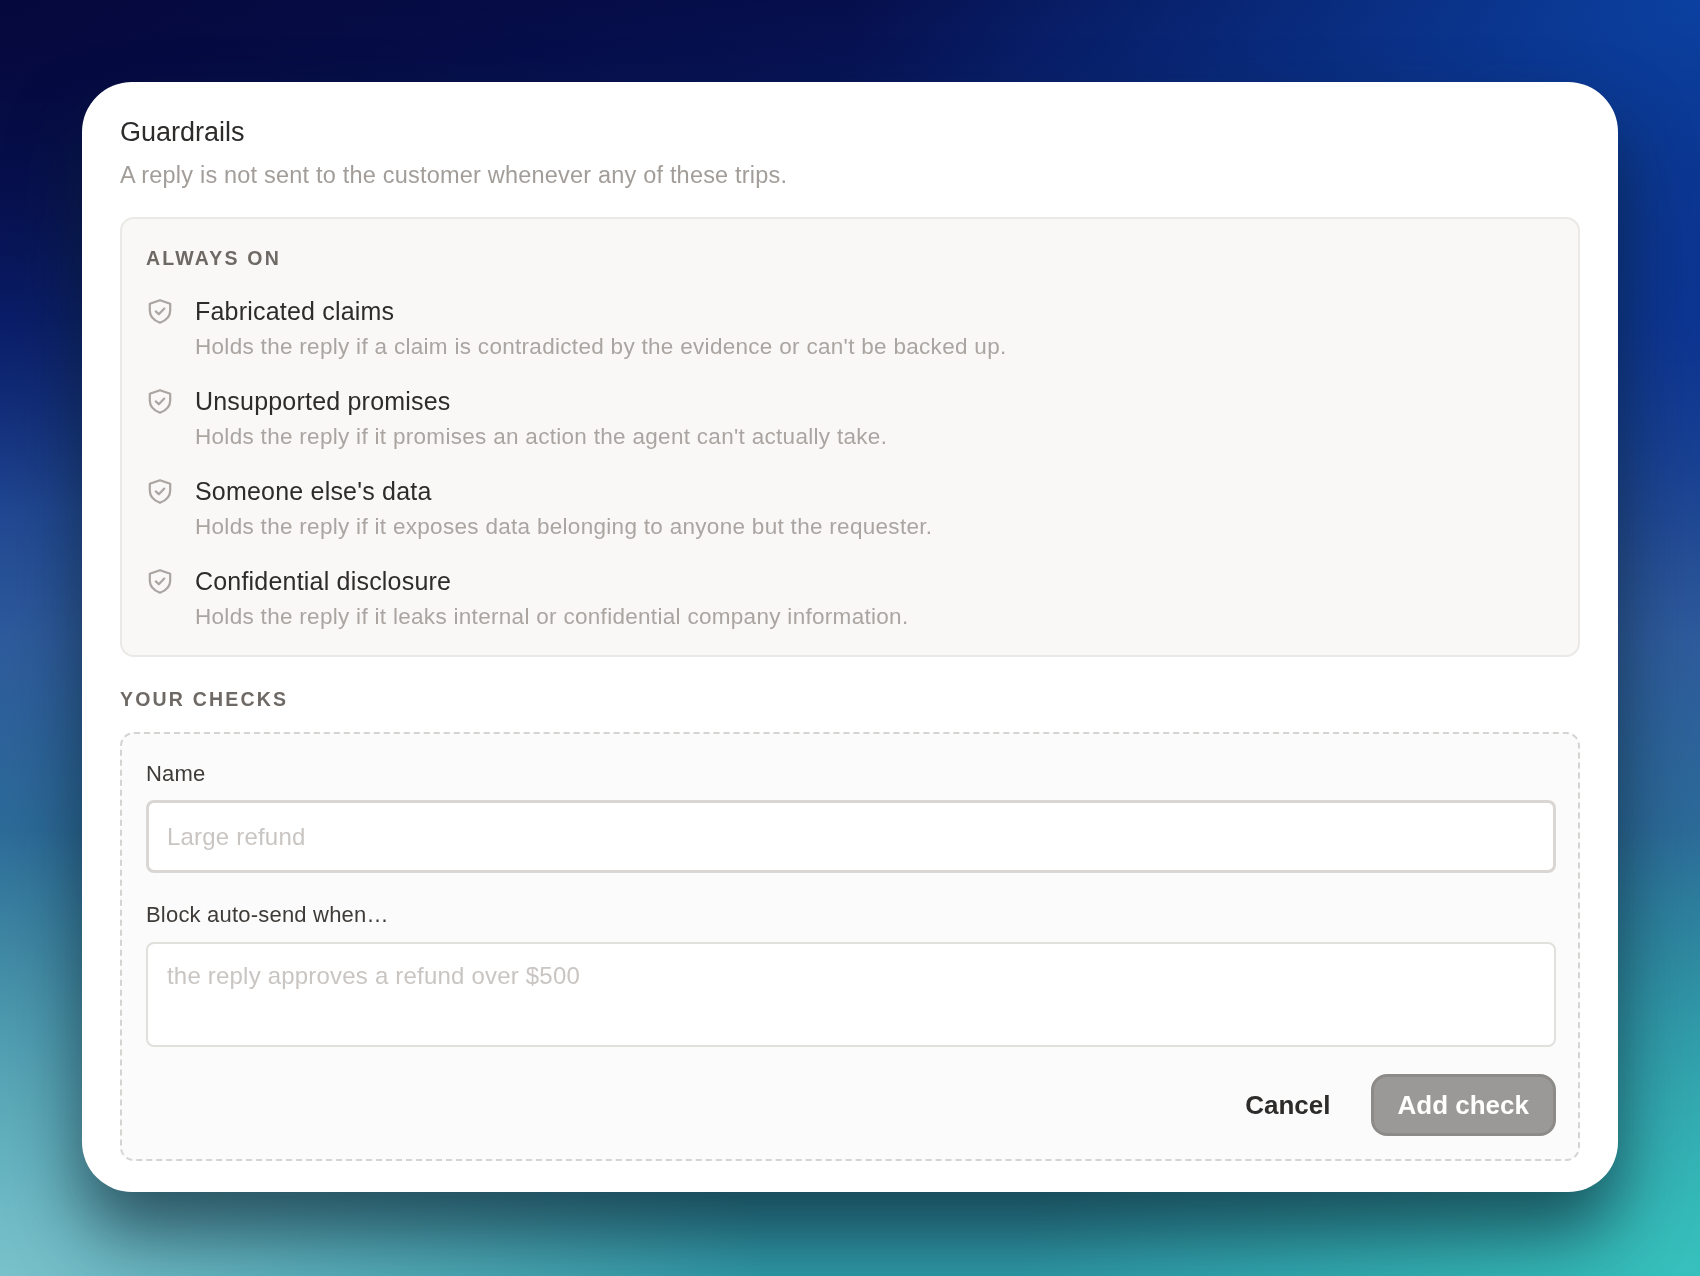 This screenshot has width=1700, height=1276. I want to click on field-label: Name, so click(176, 774).